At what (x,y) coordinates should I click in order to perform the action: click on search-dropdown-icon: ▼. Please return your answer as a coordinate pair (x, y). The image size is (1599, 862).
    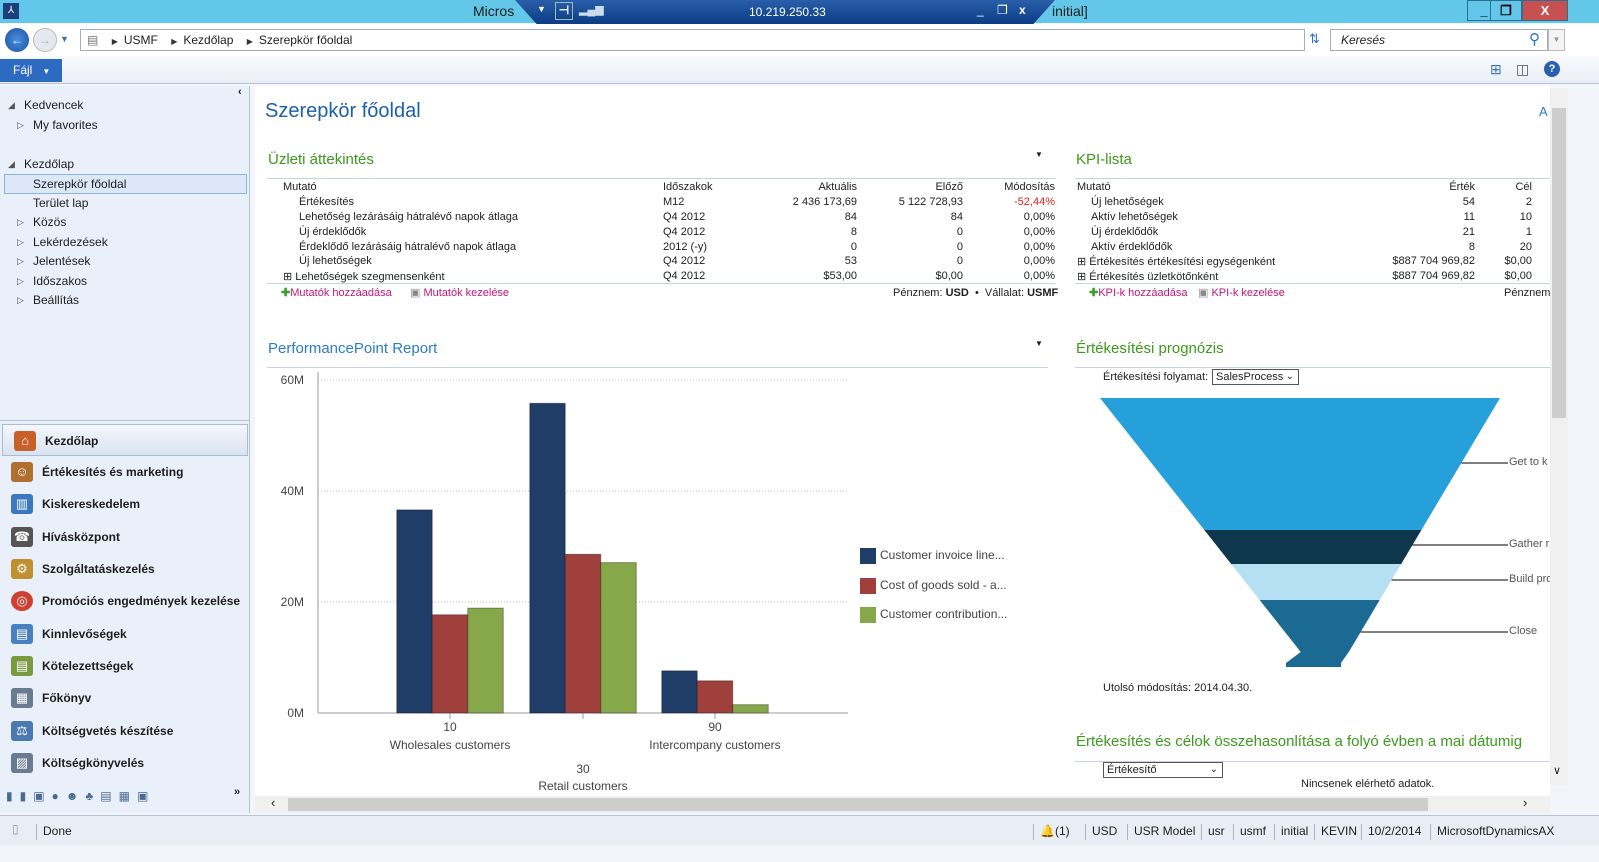
    Looking at the image, I should click on (1556, 40).